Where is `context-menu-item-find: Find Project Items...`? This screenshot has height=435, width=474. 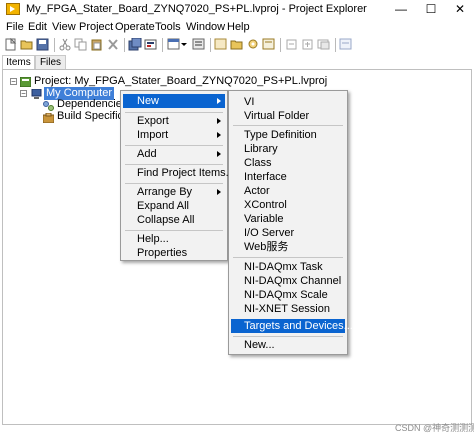
context-menu-item-find: Find Project Items... is located at coordinates (186, 173).